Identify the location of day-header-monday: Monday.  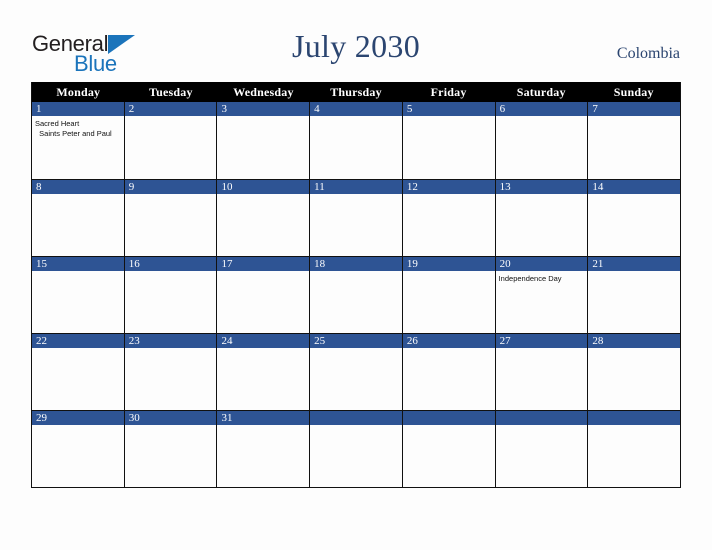
(78, 92).